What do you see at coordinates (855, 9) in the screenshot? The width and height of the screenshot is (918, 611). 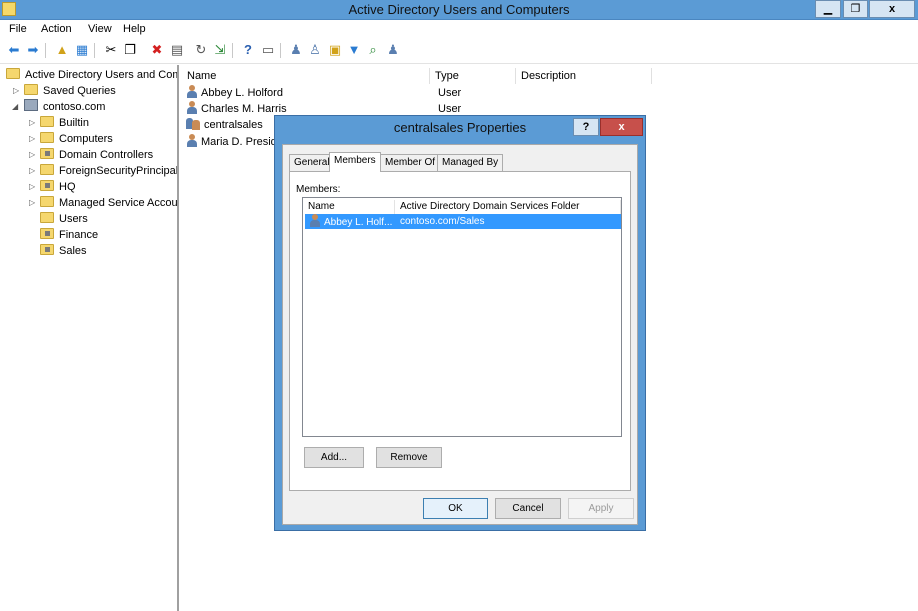 I see `restore-button: ❐` at bounding box center [855, 9].